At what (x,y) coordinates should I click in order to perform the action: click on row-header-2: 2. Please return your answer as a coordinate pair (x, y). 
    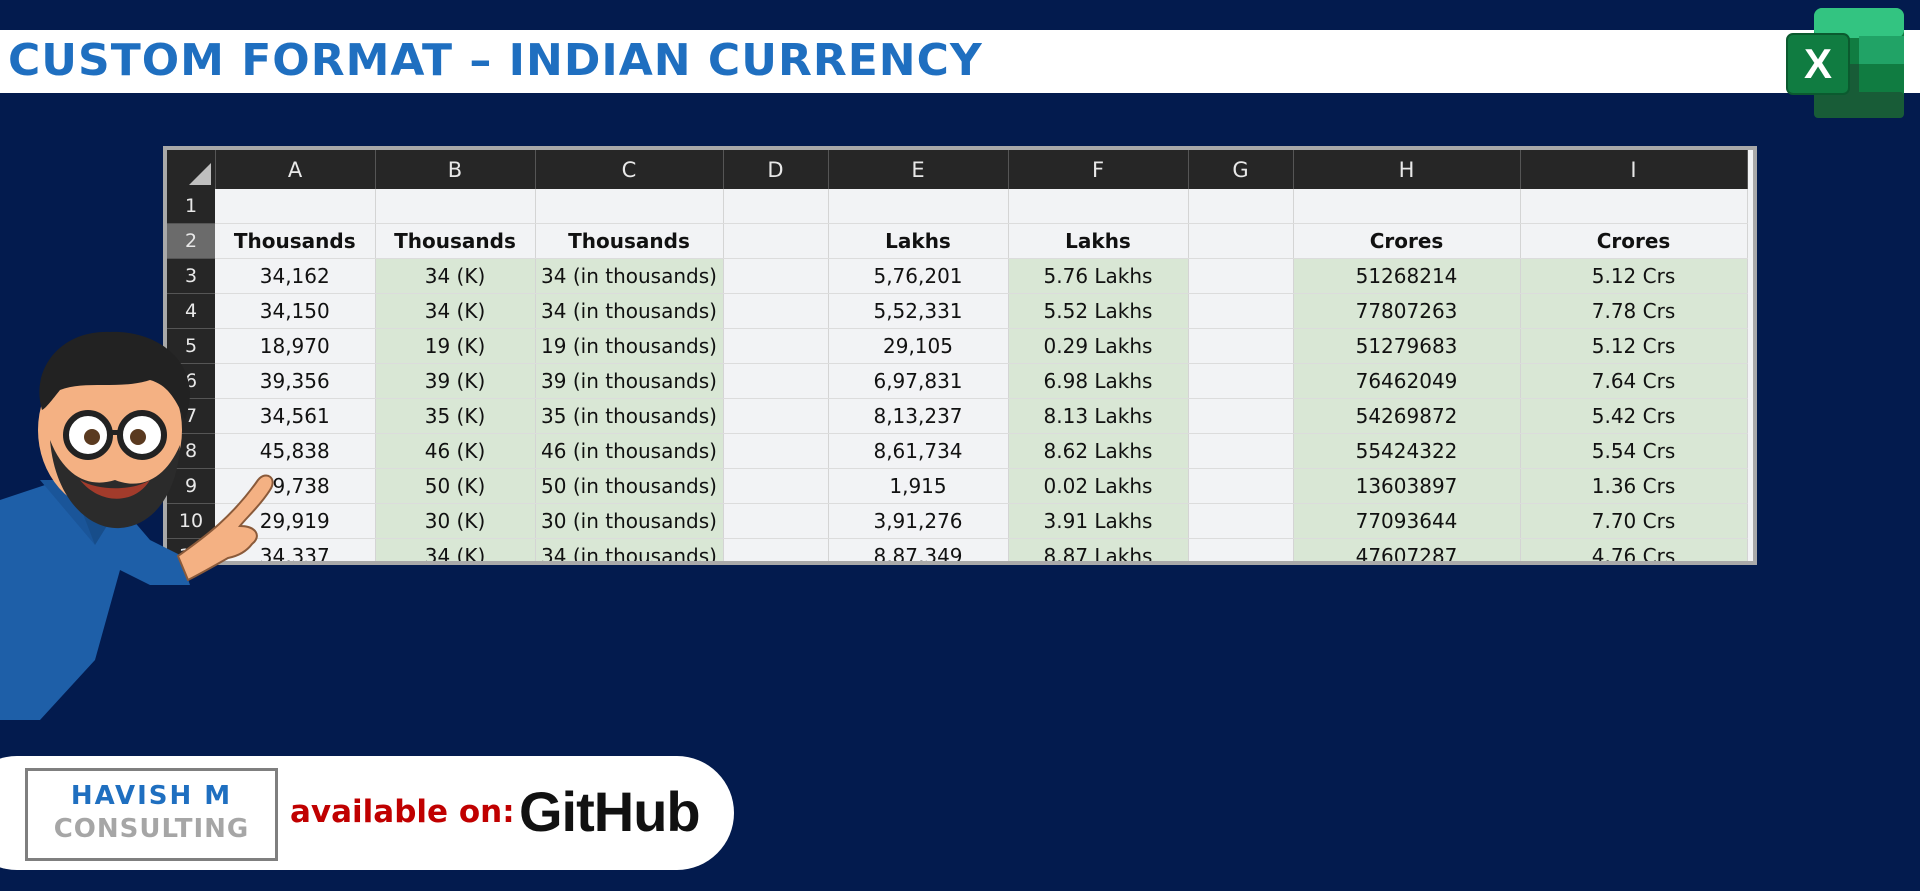
    Looking at the image, I should click on (191, 241).